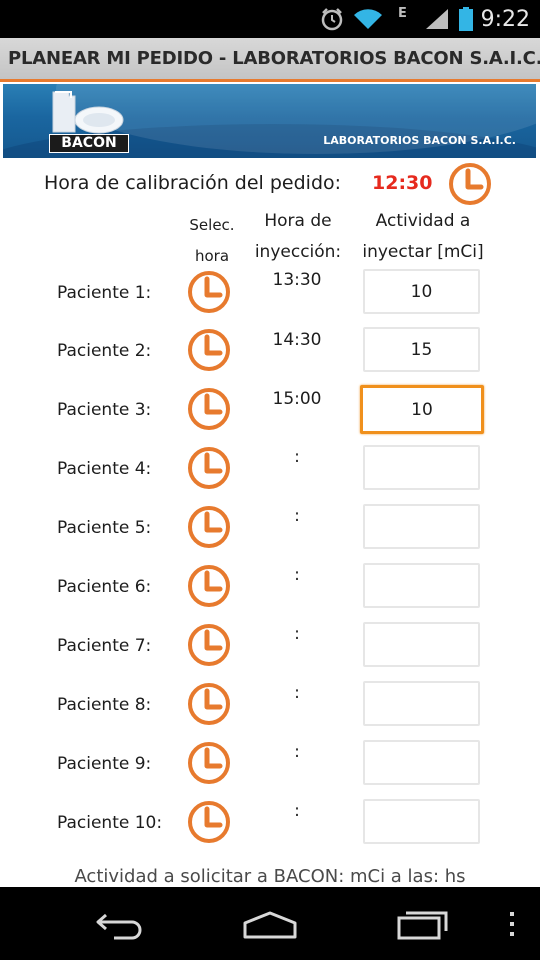  What do you see at coordinates (421, 703) in the screenshot?
I see `patient-8-activity-input` at bounding box center [421, 703].